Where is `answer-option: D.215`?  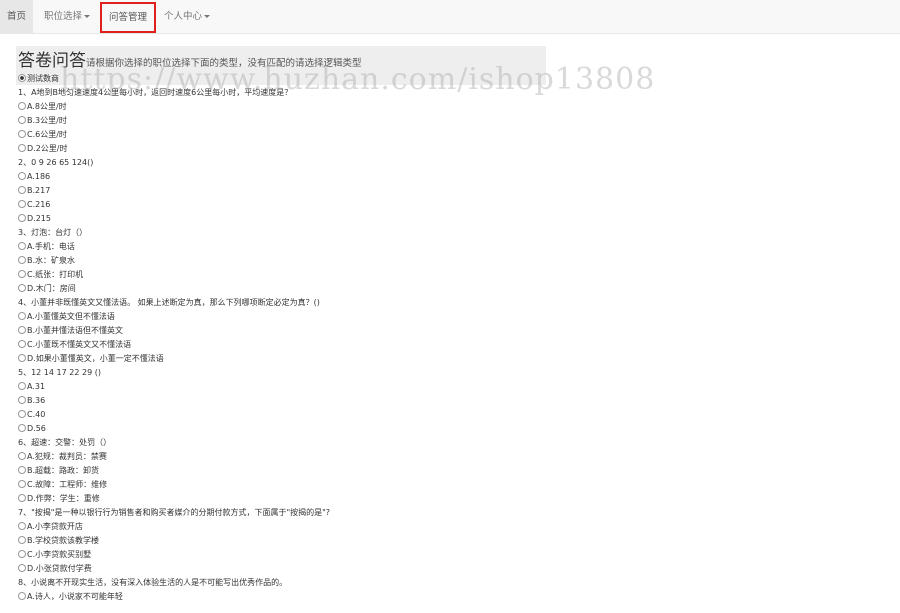
answer-option: D.215 is located at coordinates (34, 218).